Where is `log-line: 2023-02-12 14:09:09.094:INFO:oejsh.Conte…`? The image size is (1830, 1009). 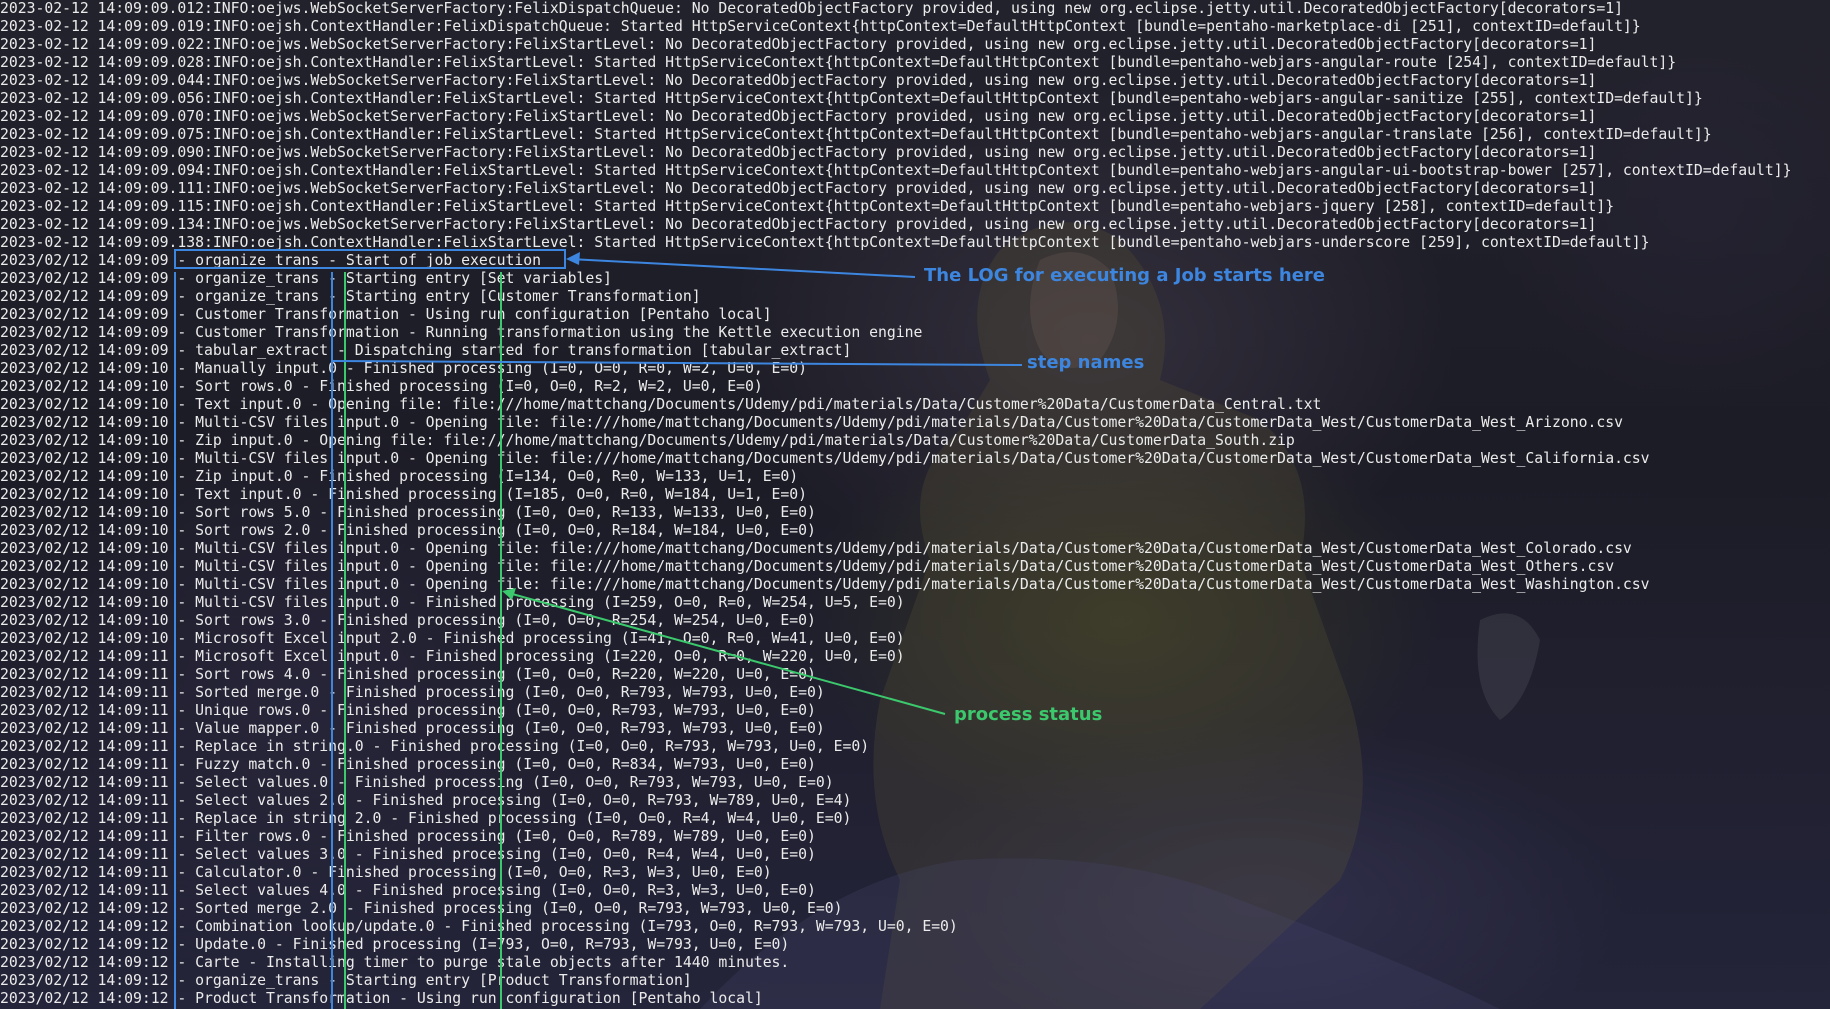
log-line: 2023-02-12 14:09:09.094:INFO:oejsh.Conte… is located at coordinates (896, 170).